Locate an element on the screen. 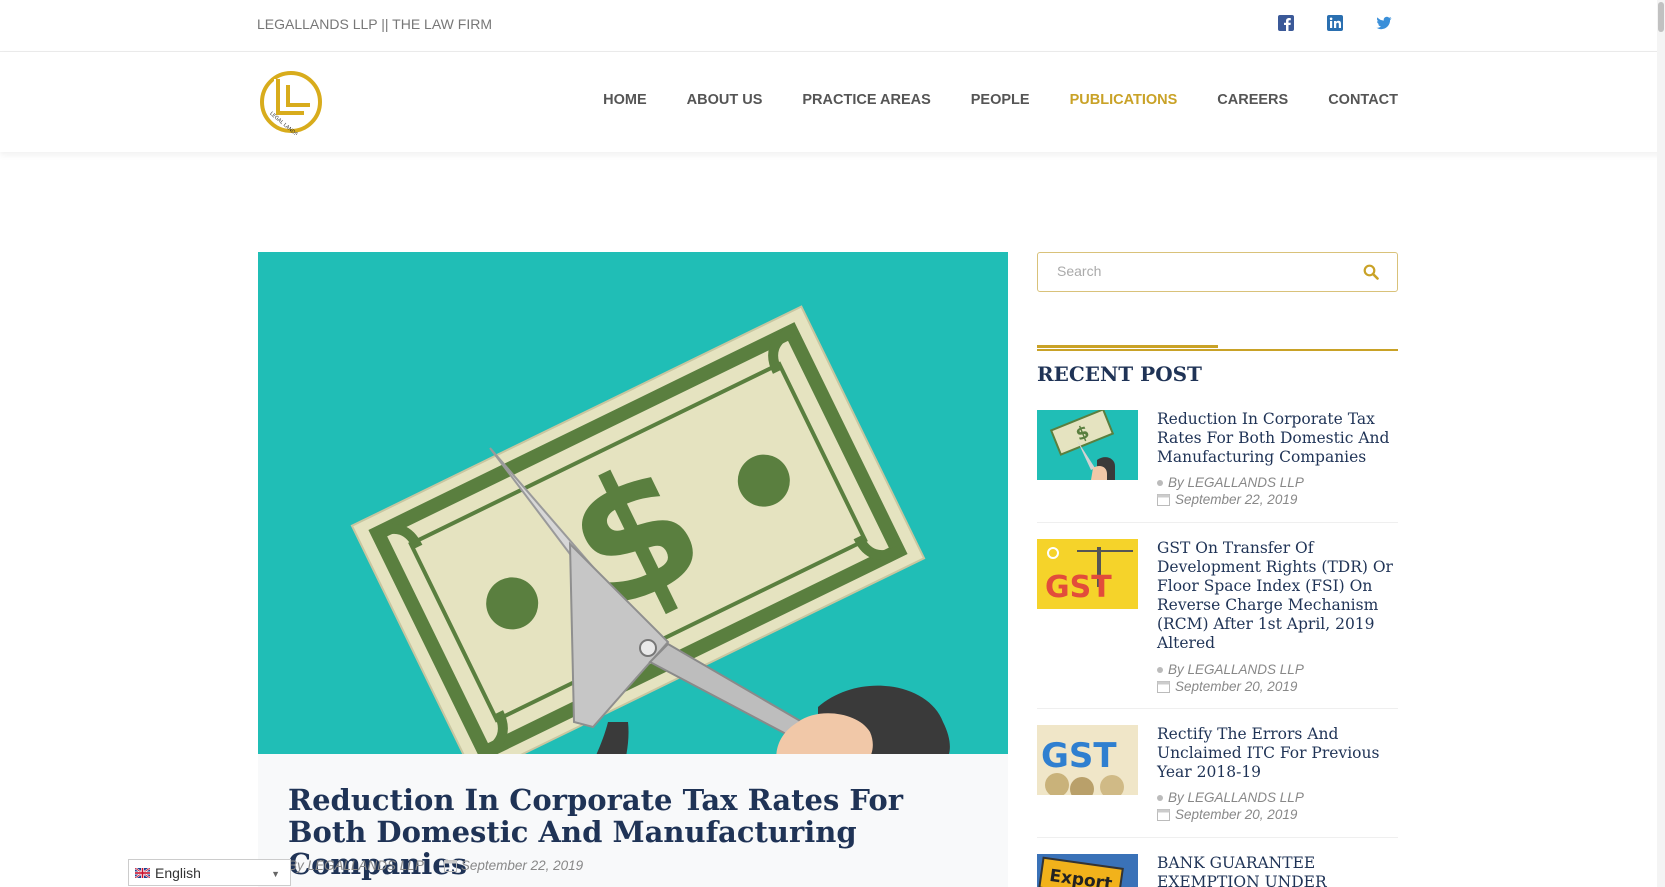  facebook-icon is located at coordinates (1286, 23).